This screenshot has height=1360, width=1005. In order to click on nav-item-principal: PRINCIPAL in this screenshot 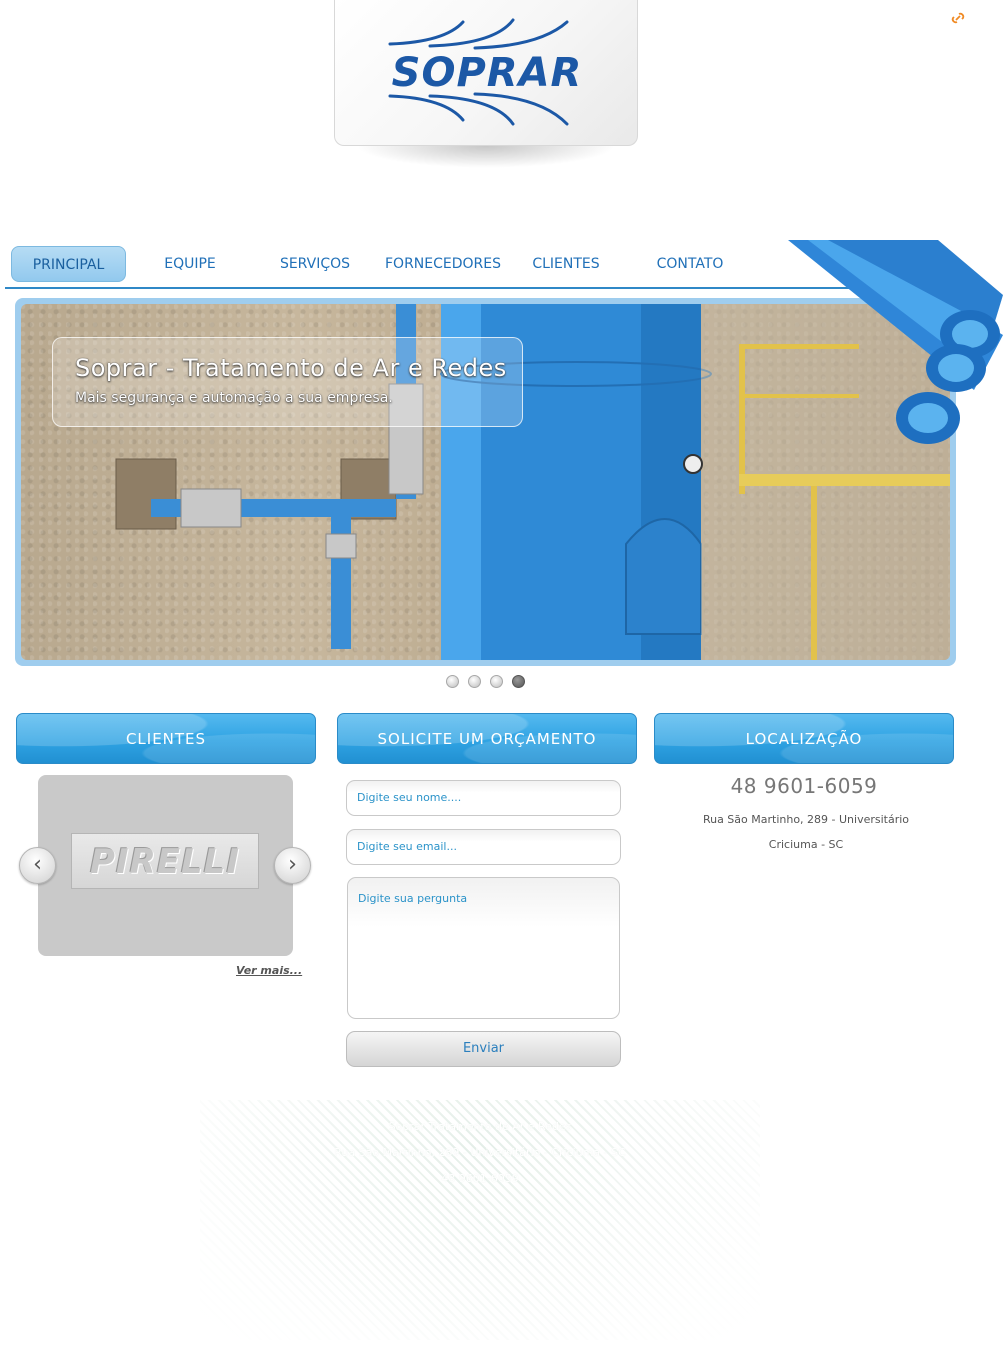, I will do `click(68, 264)`.